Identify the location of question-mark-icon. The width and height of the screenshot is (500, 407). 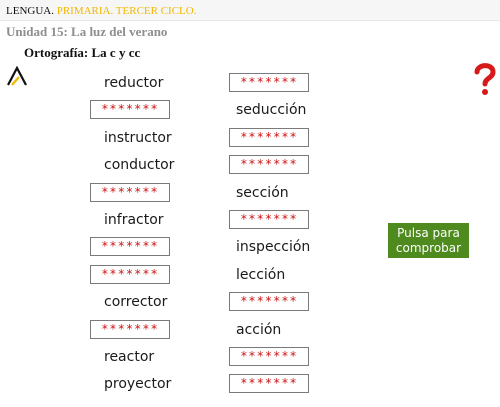
(485, 79).